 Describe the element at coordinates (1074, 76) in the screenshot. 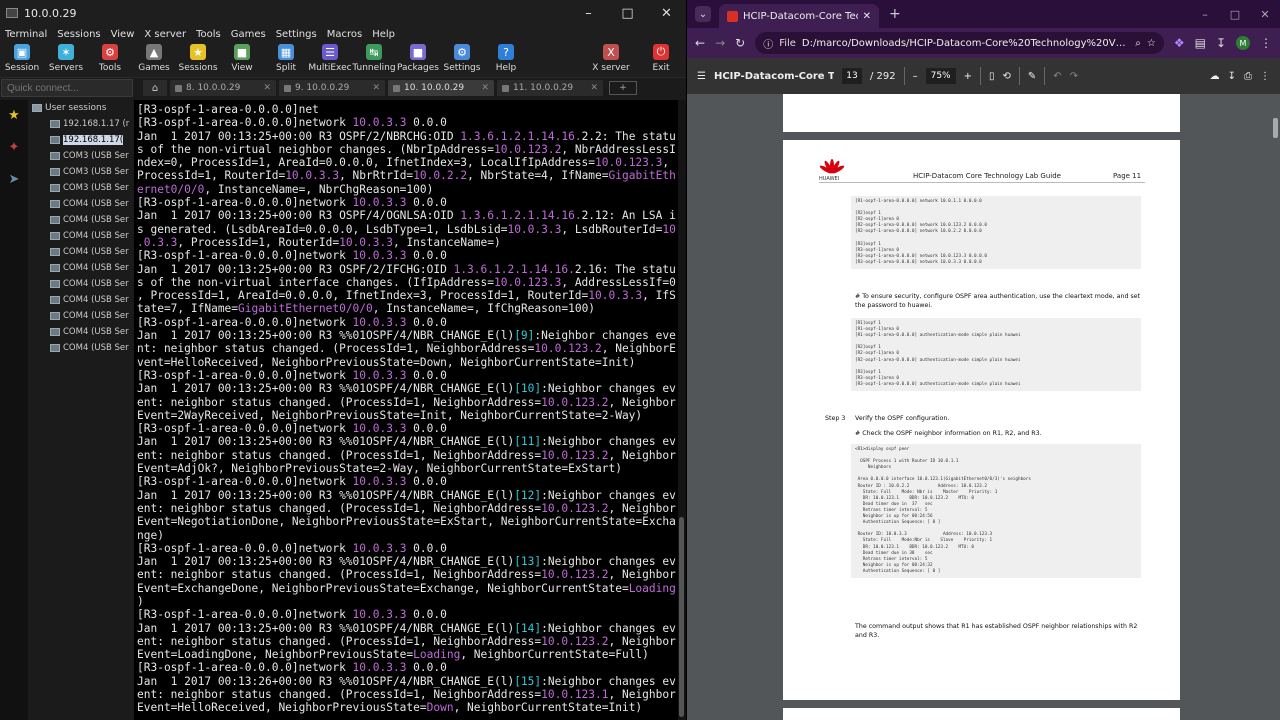

I see `redo-icon: ↷` at that location.